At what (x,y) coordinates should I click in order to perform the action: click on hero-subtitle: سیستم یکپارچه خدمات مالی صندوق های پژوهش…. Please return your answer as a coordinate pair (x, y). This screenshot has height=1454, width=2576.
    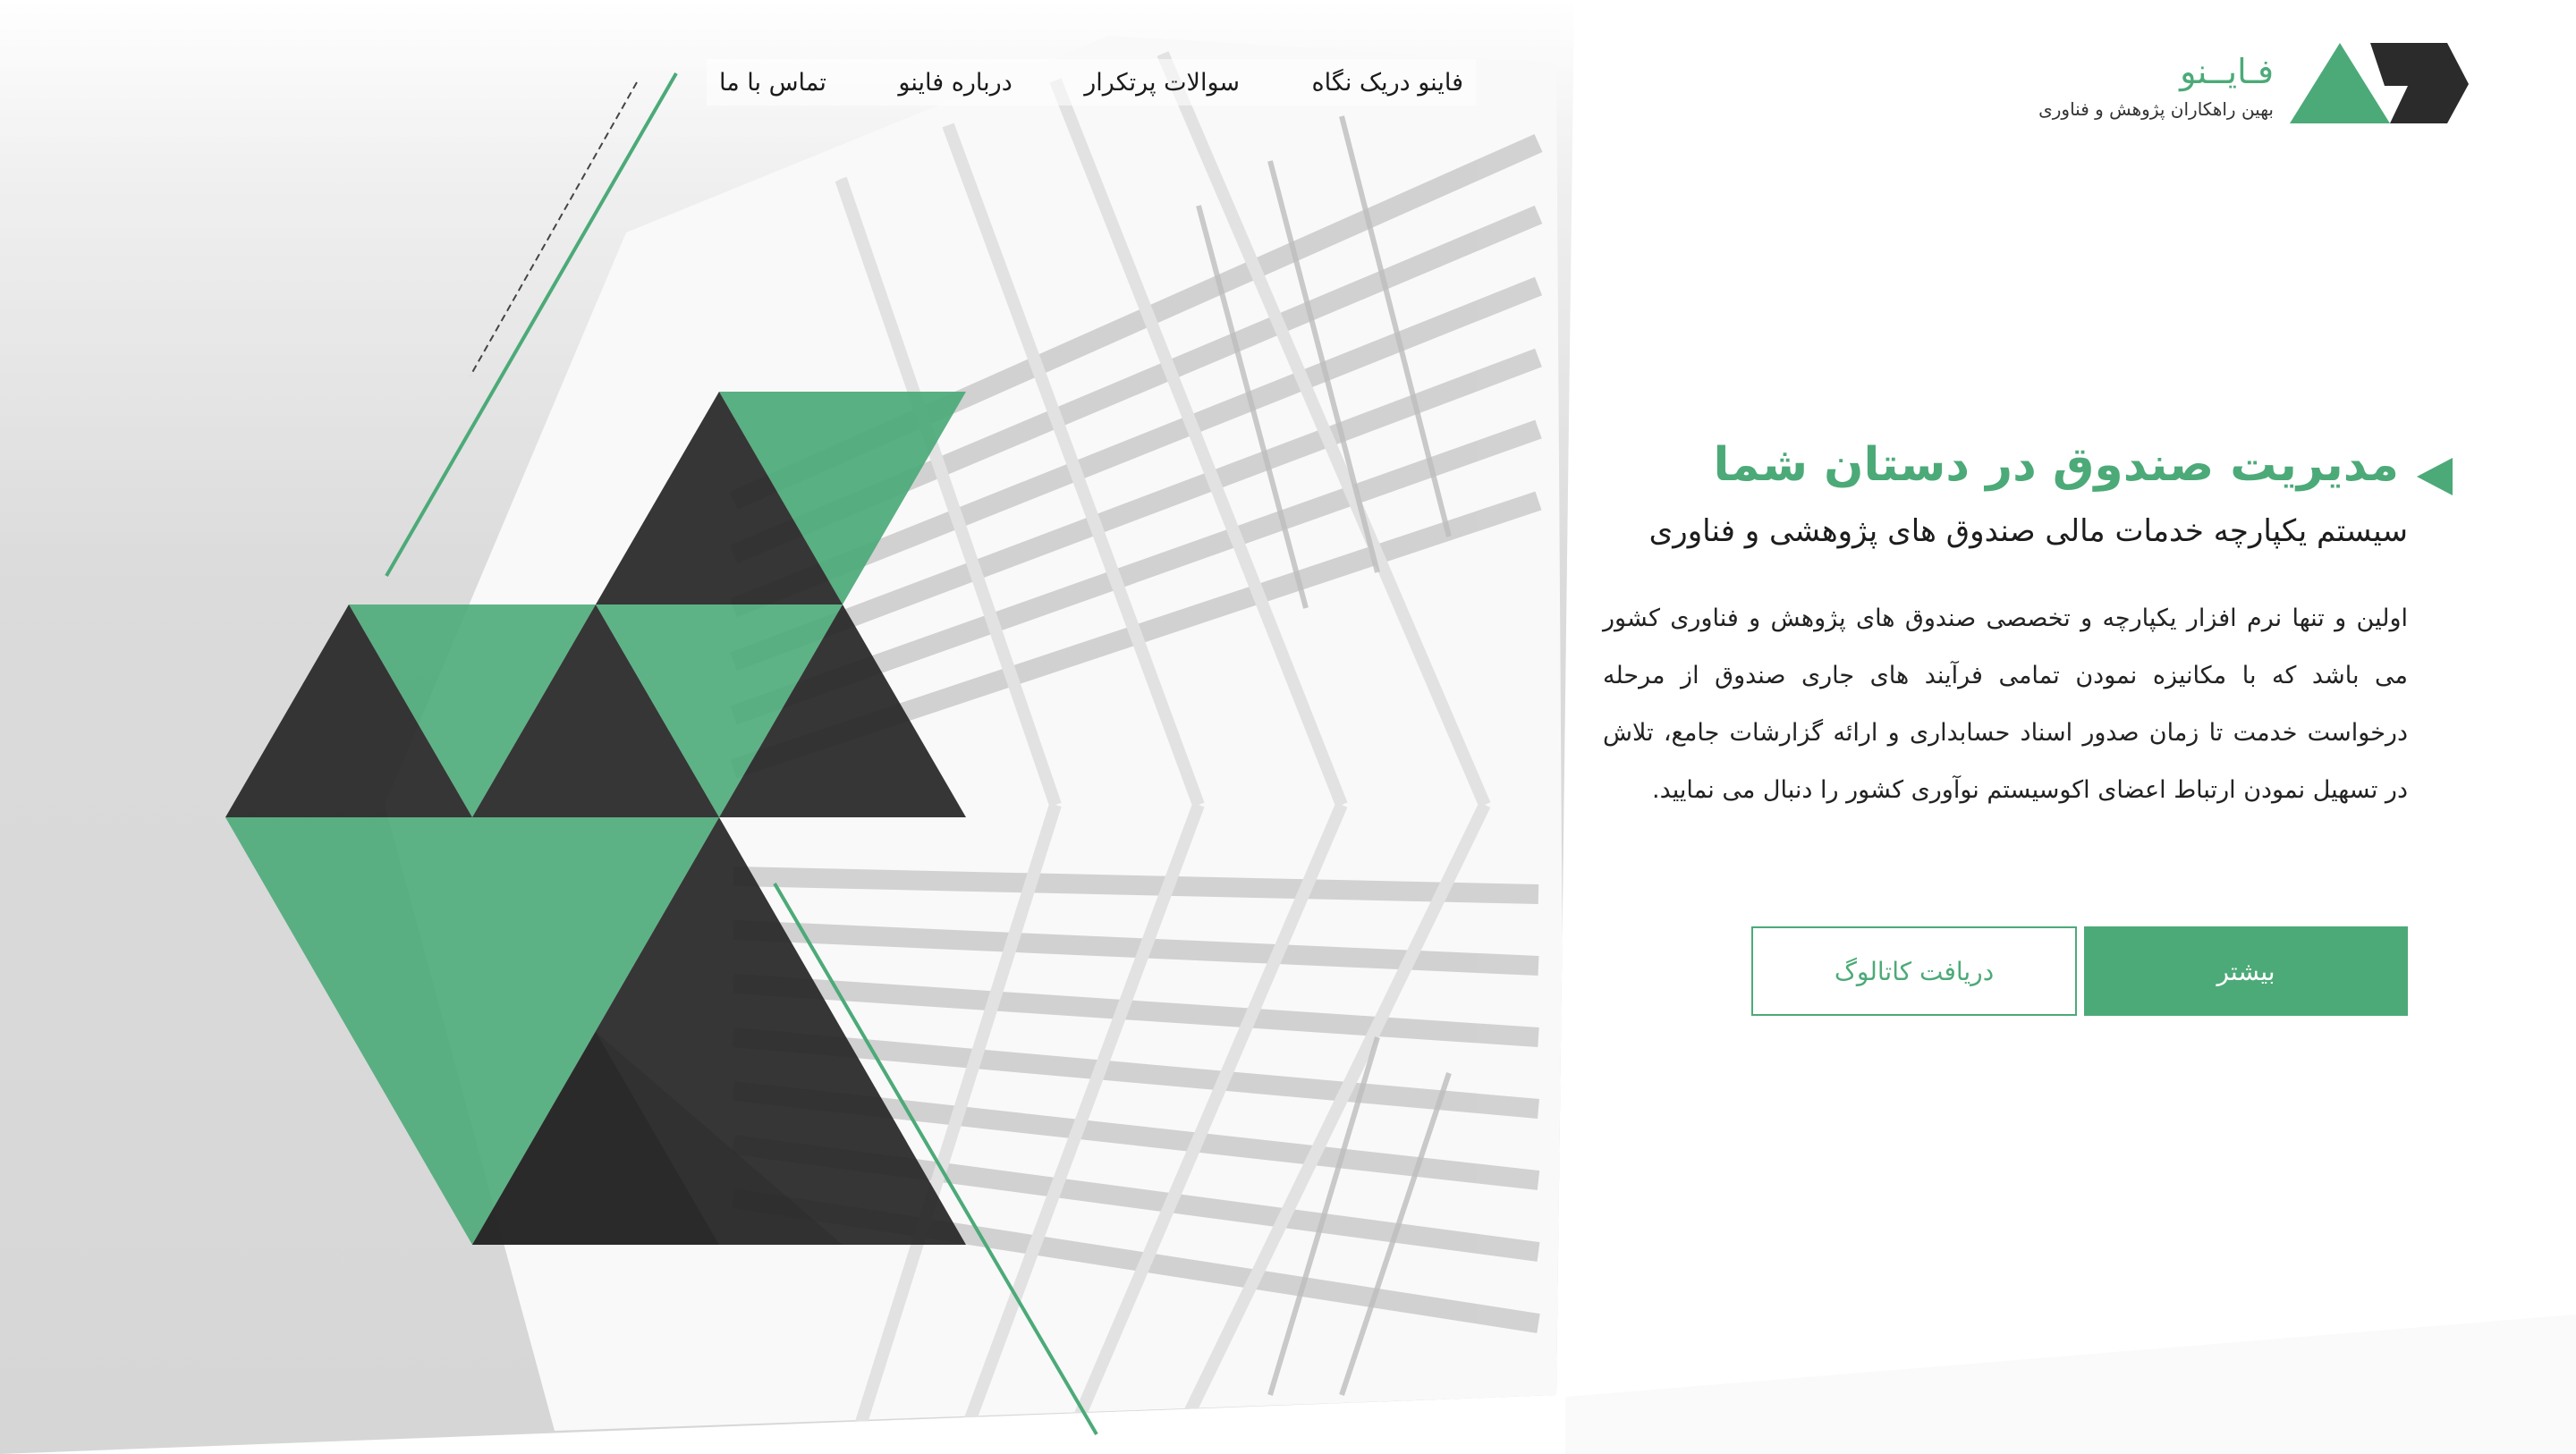
    Looking at the image, I should click on (2028, 531).